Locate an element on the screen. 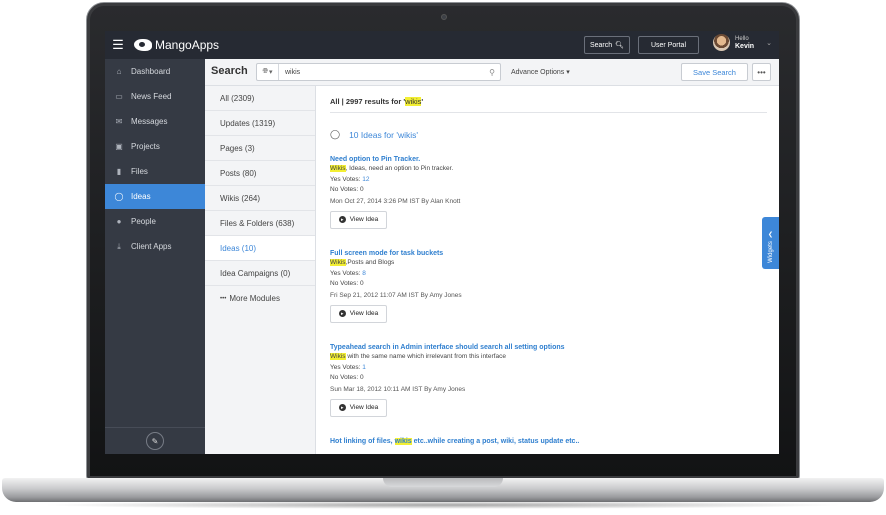  snippet-text: ,Posts and Blogs is located at coordinates (370, 262).